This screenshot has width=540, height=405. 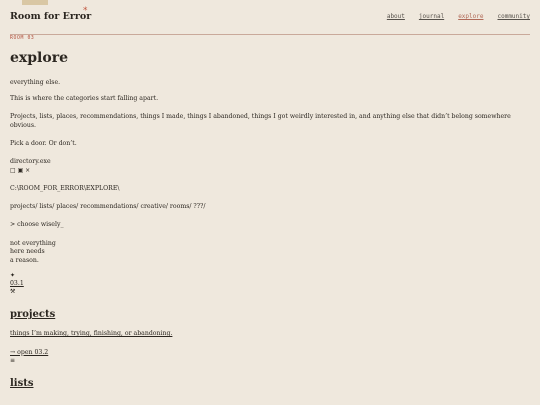 I want to click on tools-icon: ⚒, so click(x=13, y=292).